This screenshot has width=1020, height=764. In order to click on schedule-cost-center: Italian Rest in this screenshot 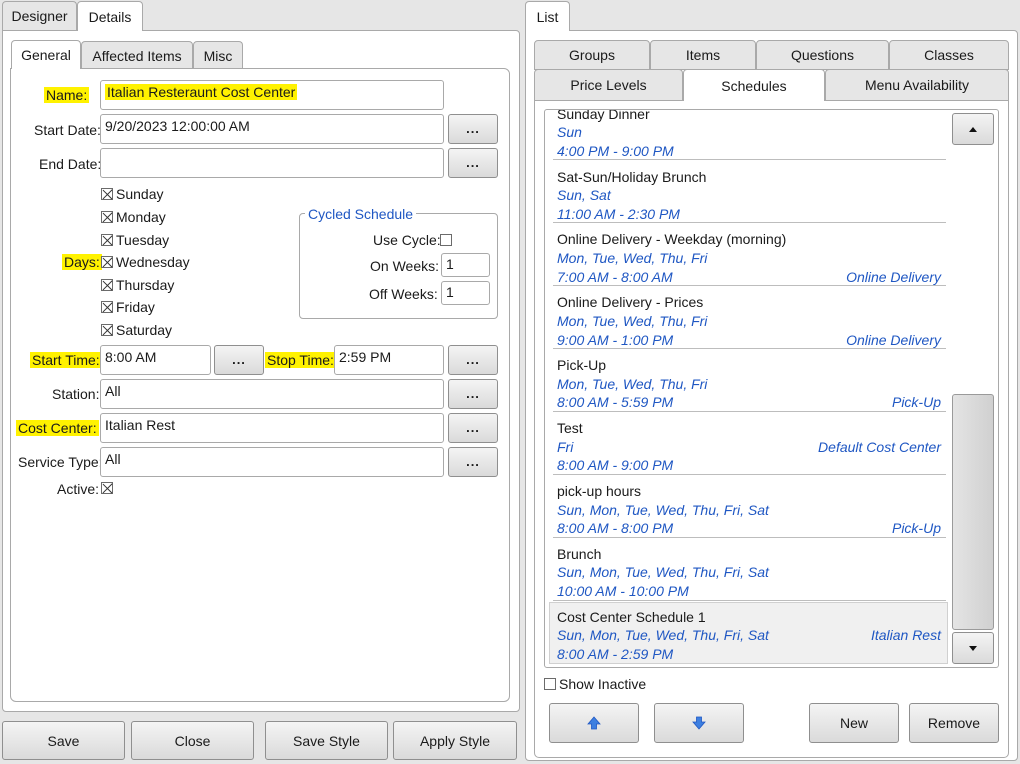, I will do `click(905, 635)`.